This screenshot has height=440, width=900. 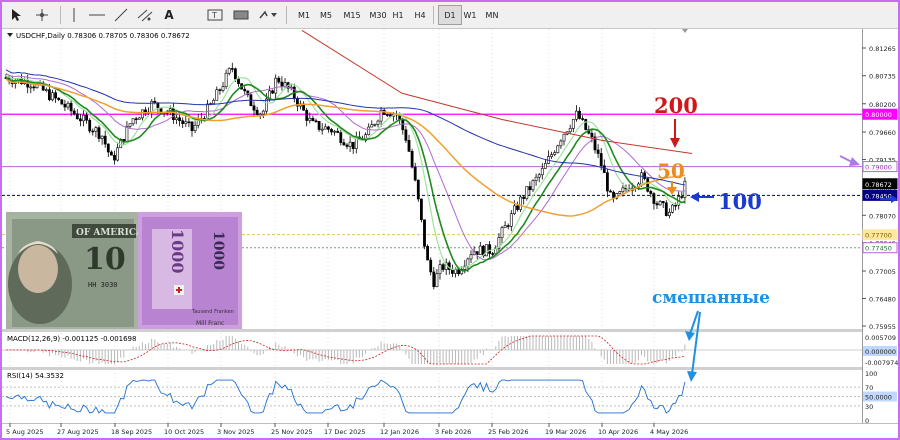 I want to click on timeframe-h1: H1, so click(x=398, y=15).